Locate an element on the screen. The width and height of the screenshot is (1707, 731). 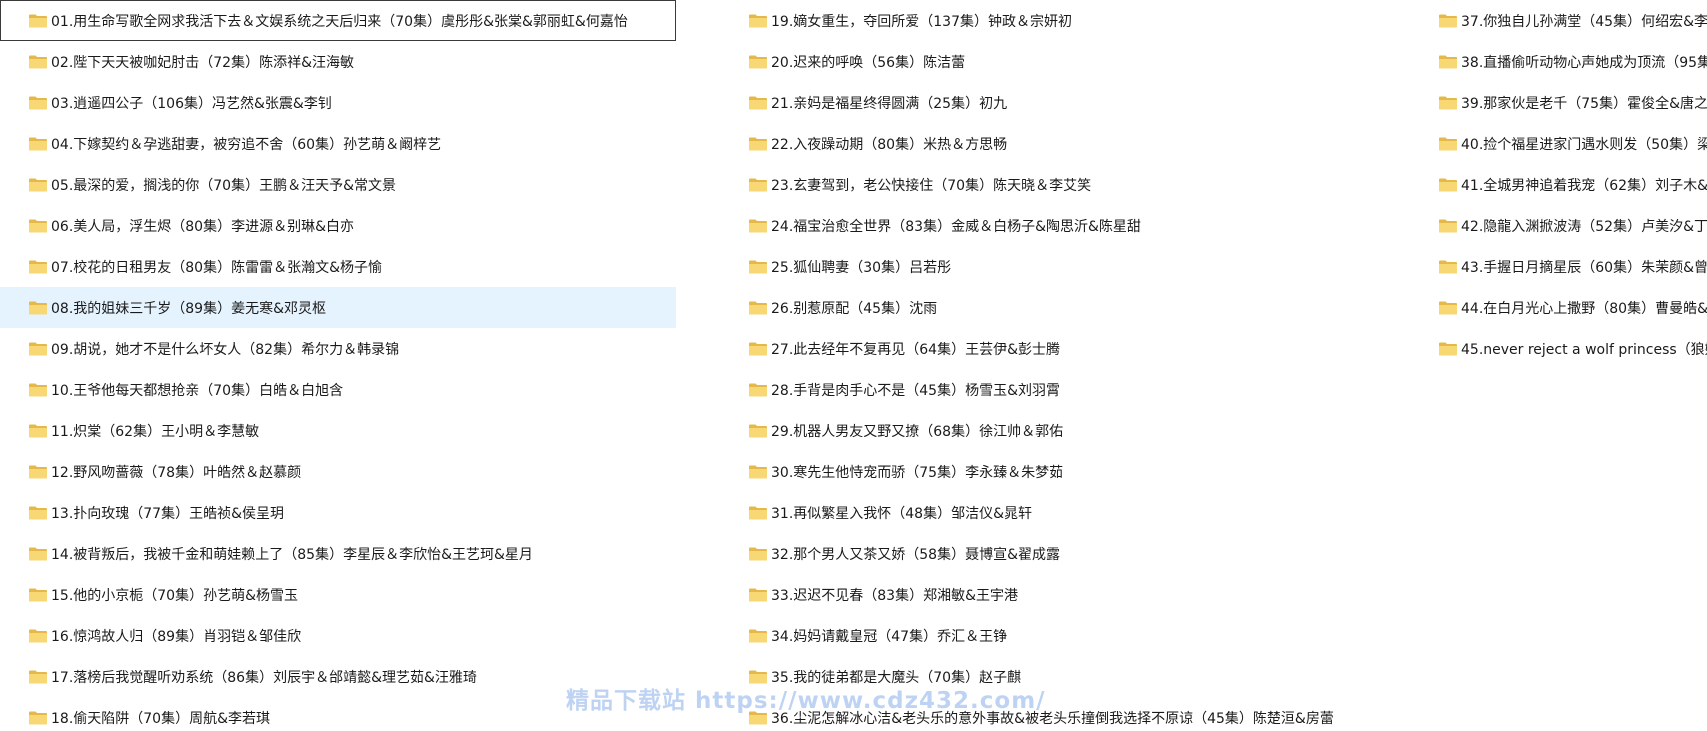
folder-item: 45.never reject a wolf princess（狼姬 is located at coordinates (1558, 348).